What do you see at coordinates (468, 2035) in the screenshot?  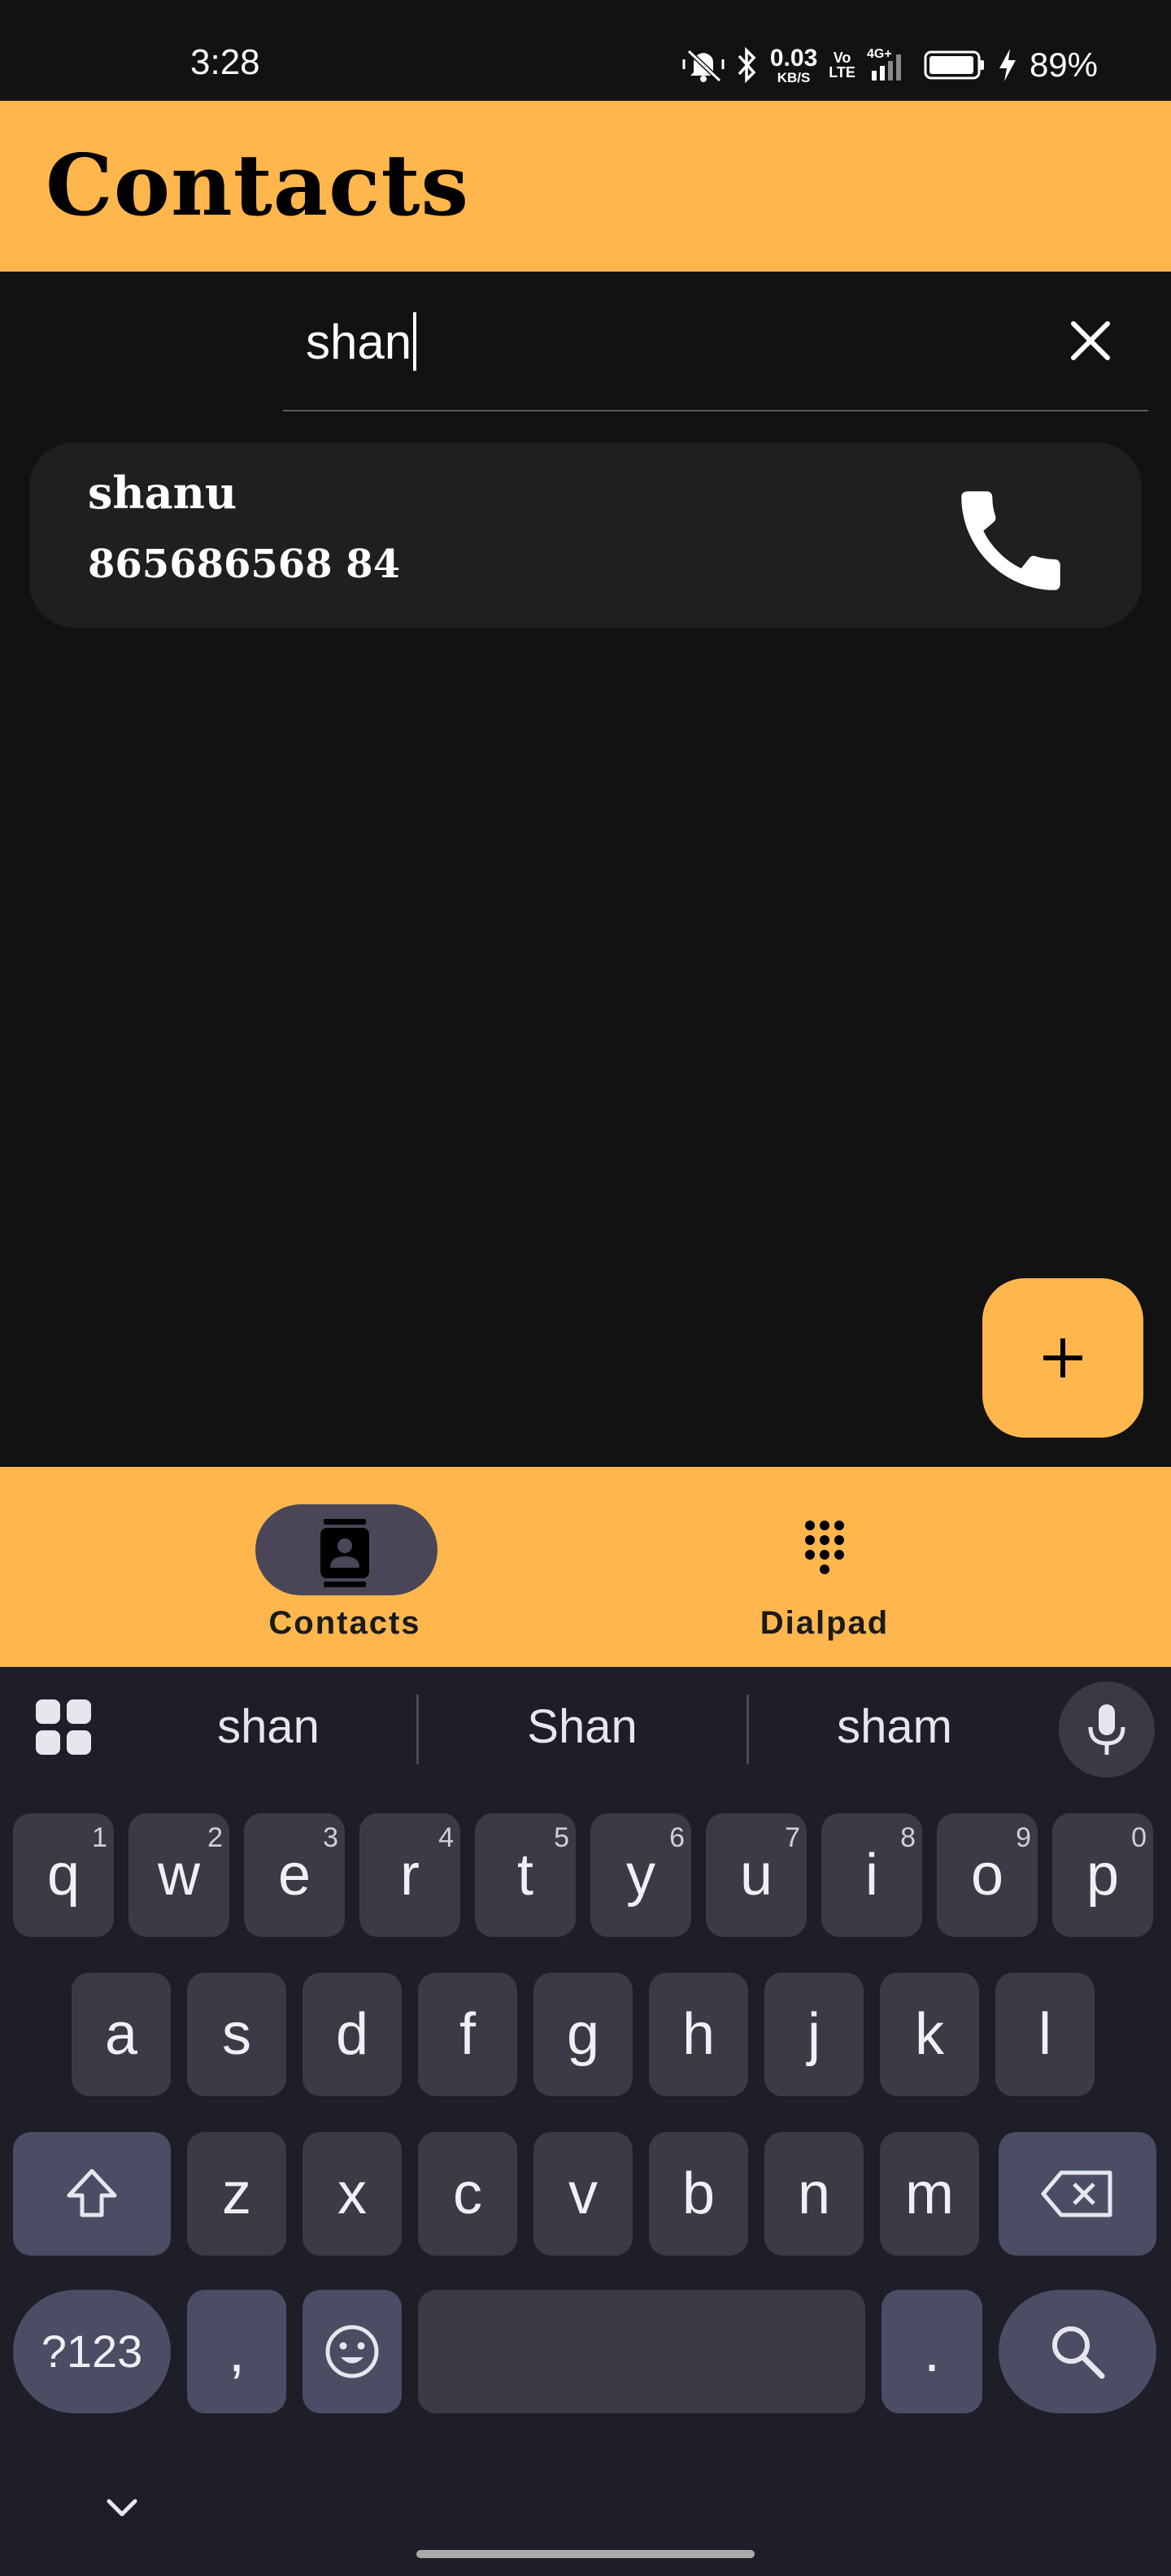 I see `key-f: f` at bounding box center [468, 2035].